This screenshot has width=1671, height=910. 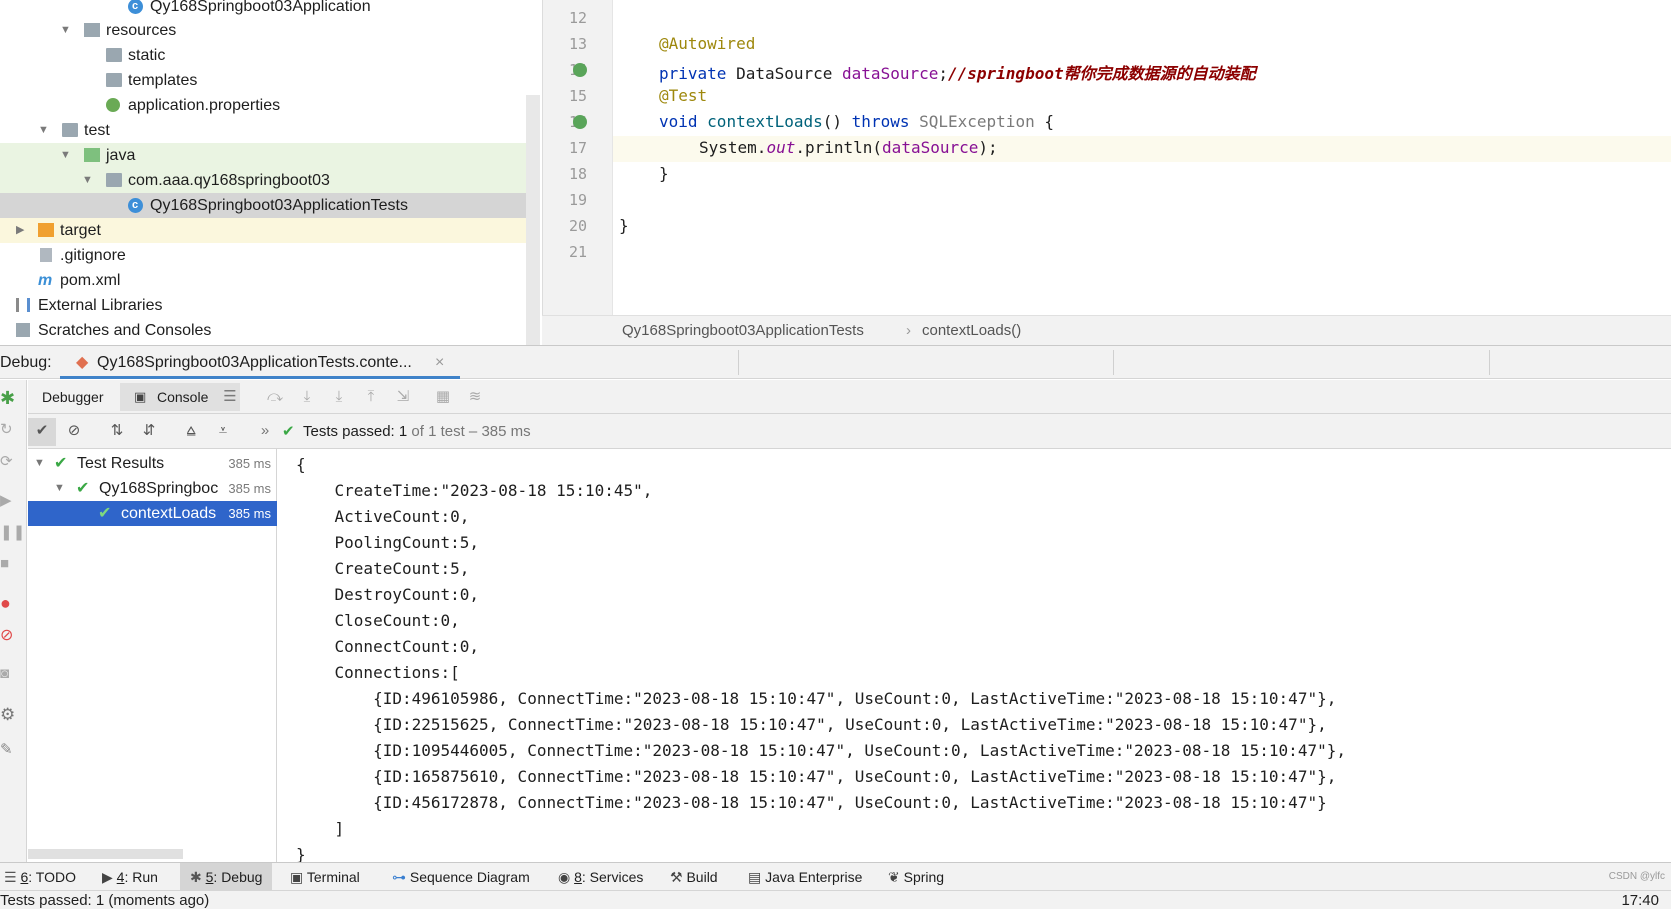 I want to click on step-out-icon: ⤒, so click(x=371, y=397).